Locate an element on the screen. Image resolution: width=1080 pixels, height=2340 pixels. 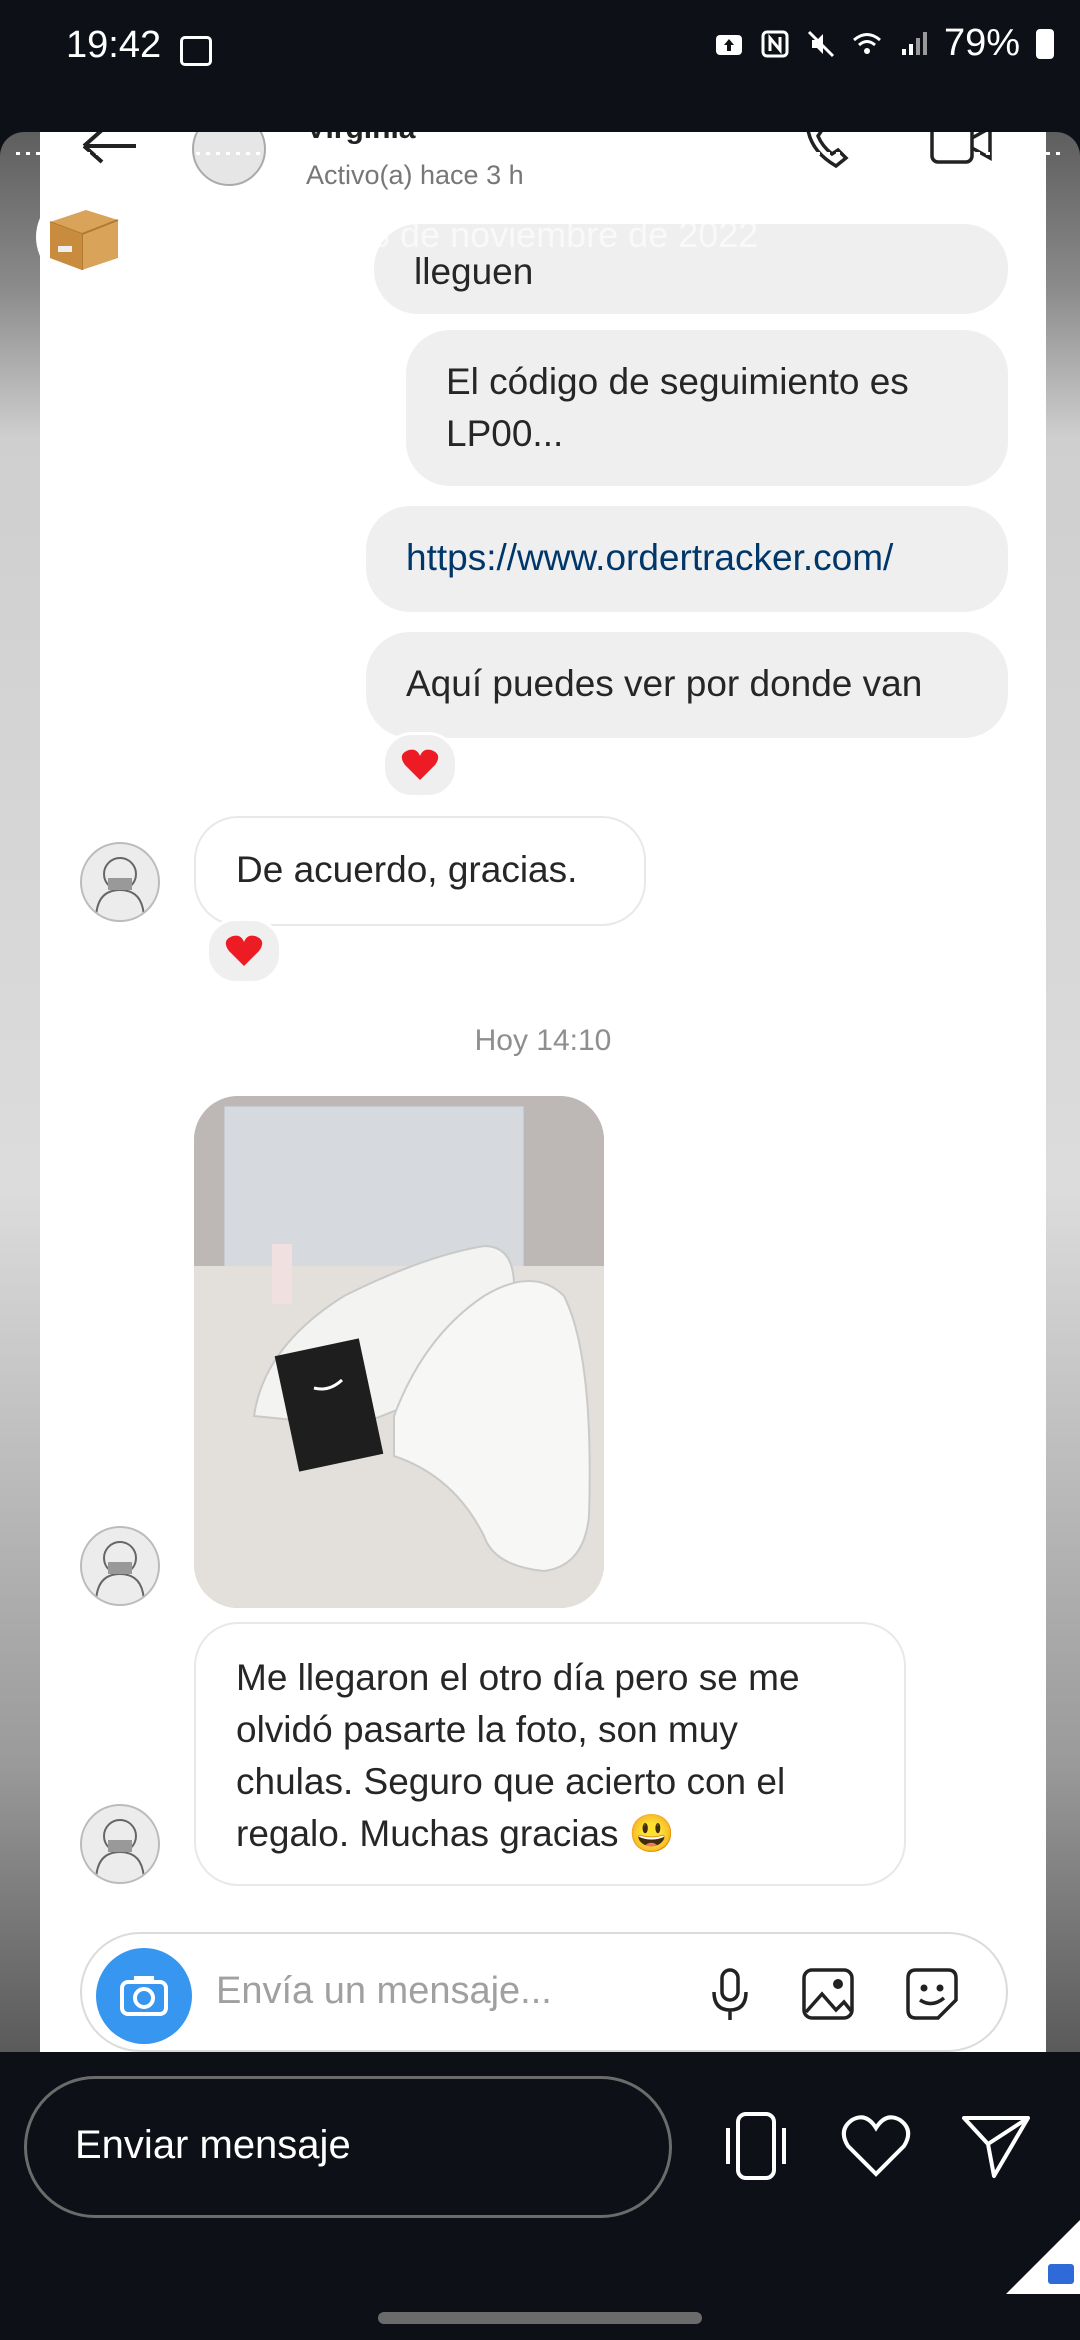
wifi-icon is located at coordinates (866, 43).